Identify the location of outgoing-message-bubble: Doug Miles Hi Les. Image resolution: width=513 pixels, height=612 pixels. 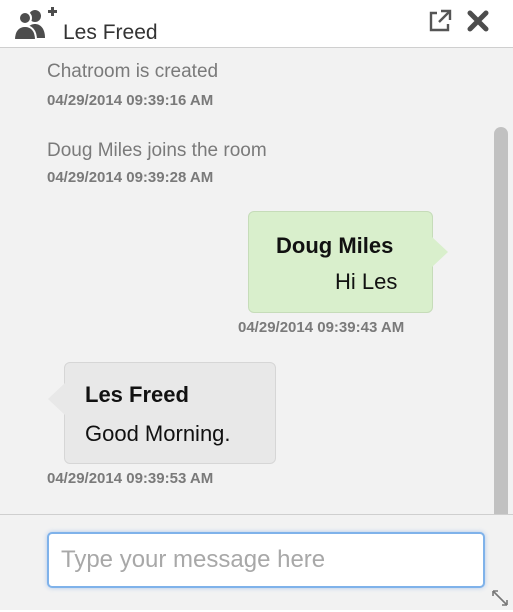
(348, 262).